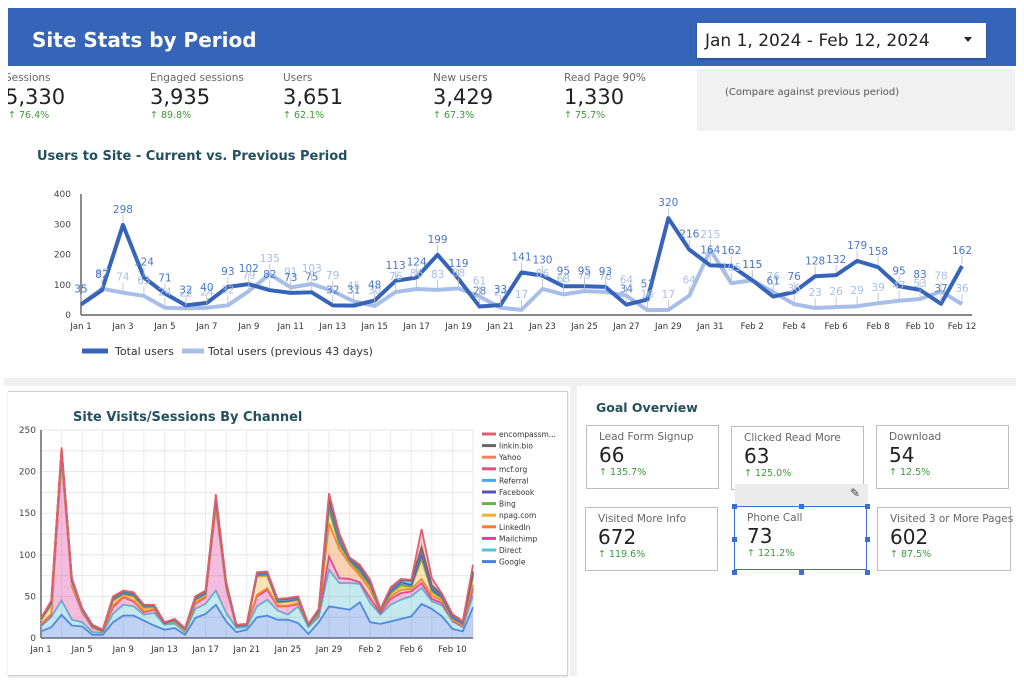  What do you see at coordinates (836, 260) in the screenshot?
I see `data-label: 132` at bounding box center [836, 260].